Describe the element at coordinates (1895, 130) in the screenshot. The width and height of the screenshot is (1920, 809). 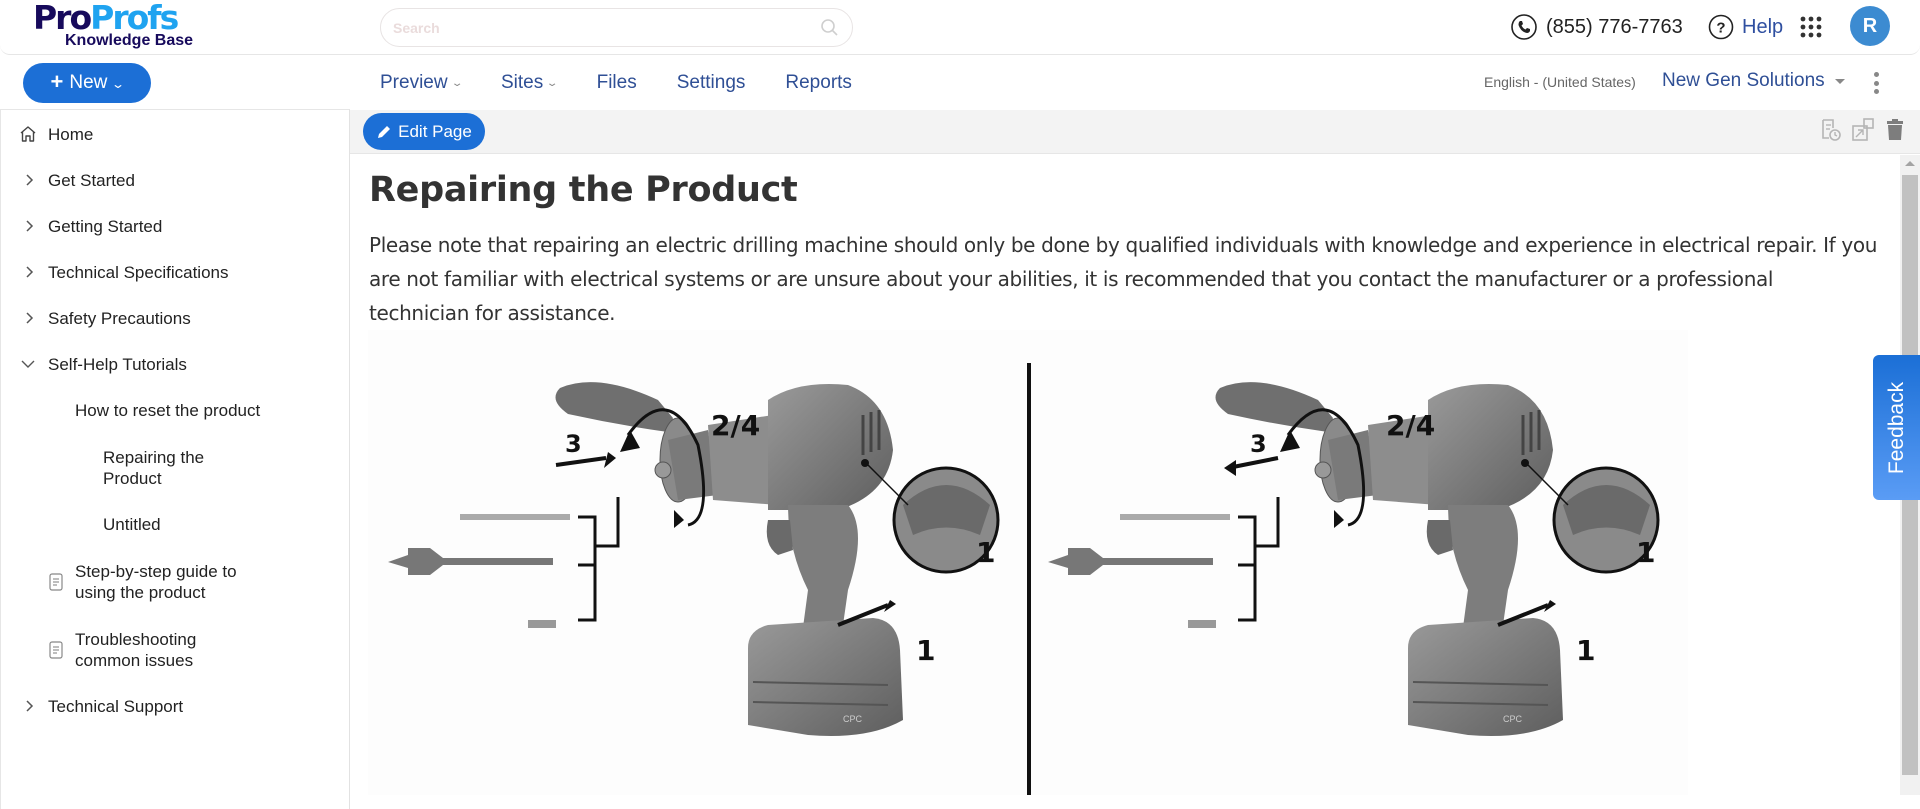
I see `trash-icon` at that location.